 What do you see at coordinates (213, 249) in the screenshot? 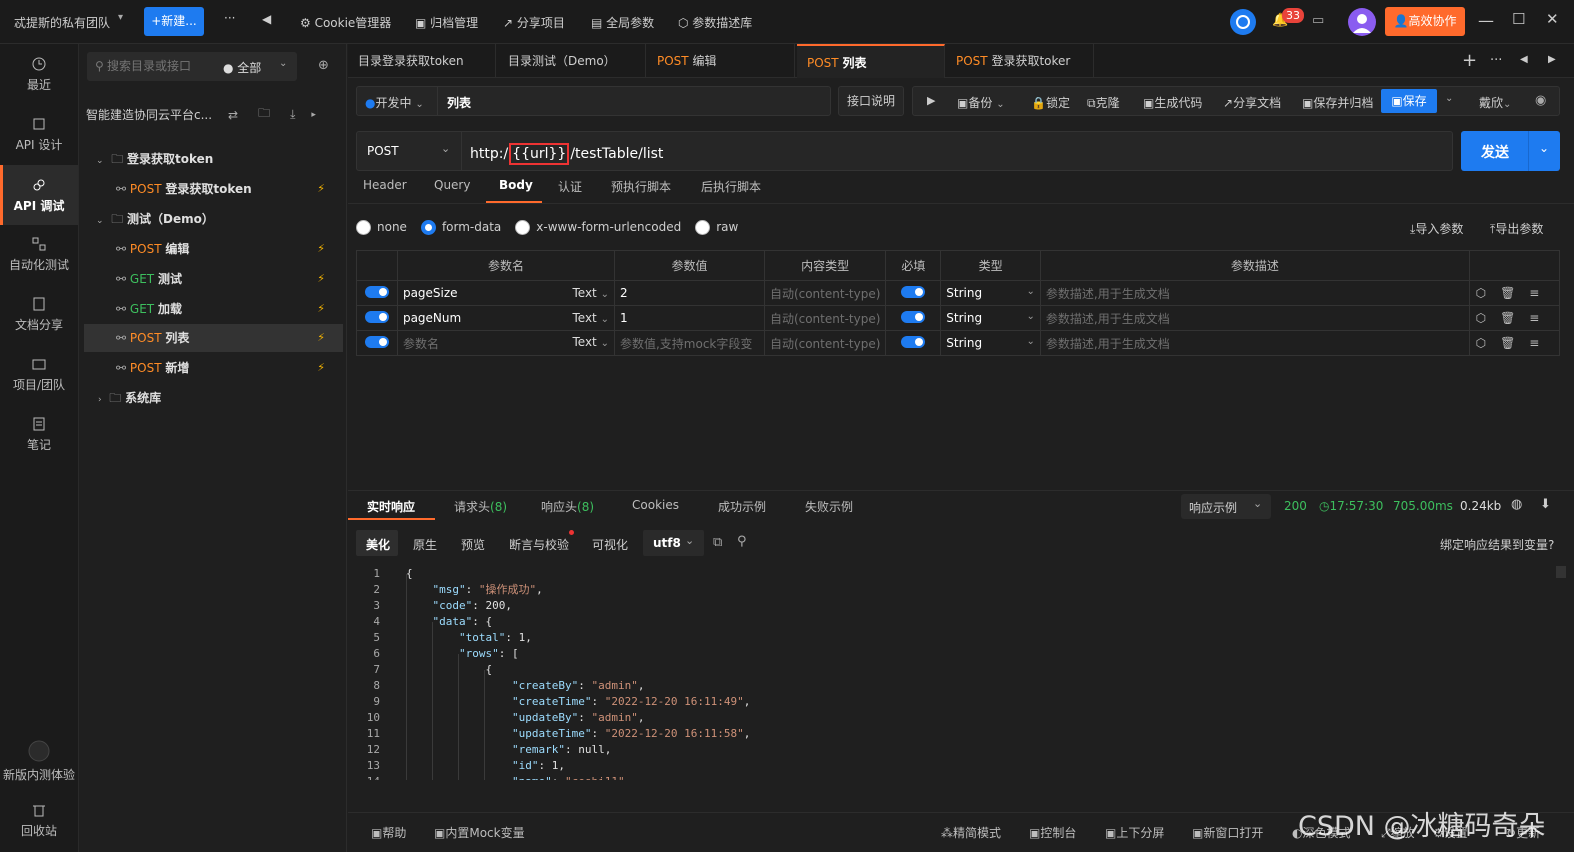
I see `tree-api-item: ⚯ POST 编辑 ⚡` at bounding box center [213, 249].